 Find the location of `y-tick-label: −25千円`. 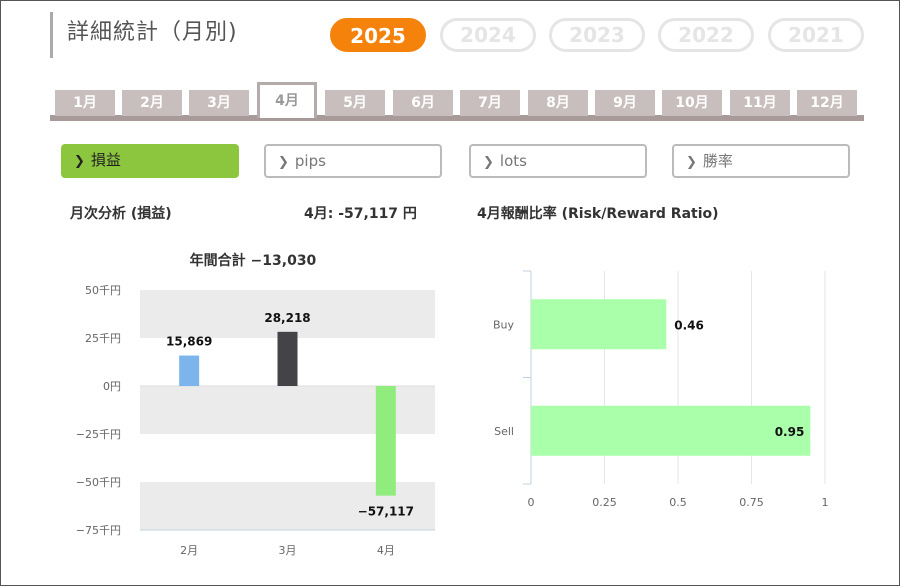

y-tick-label: −25千円 is located at coordinates (98, 434).